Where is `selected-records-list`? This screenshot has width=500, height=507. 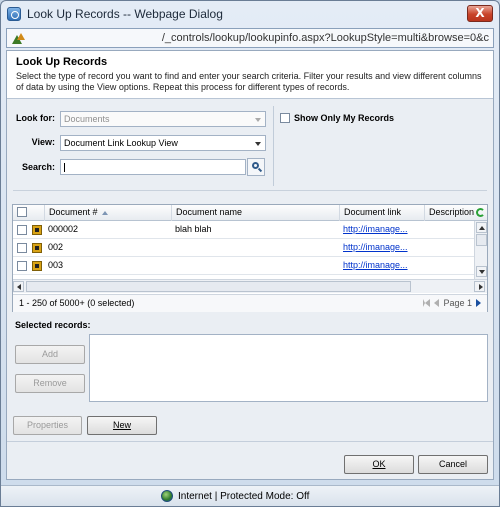 selected-records-list is located at coordinates (288, 368).